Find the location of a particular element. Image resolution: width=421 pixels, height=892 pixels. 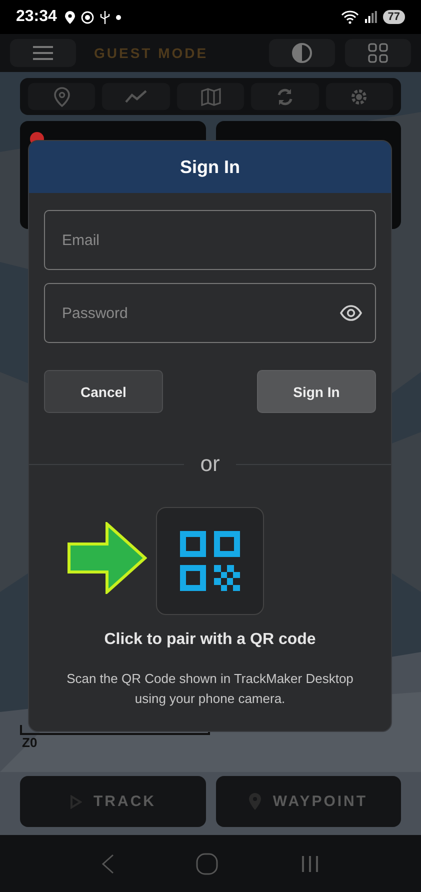

wifi-icon is located at coordinates (349, 17).